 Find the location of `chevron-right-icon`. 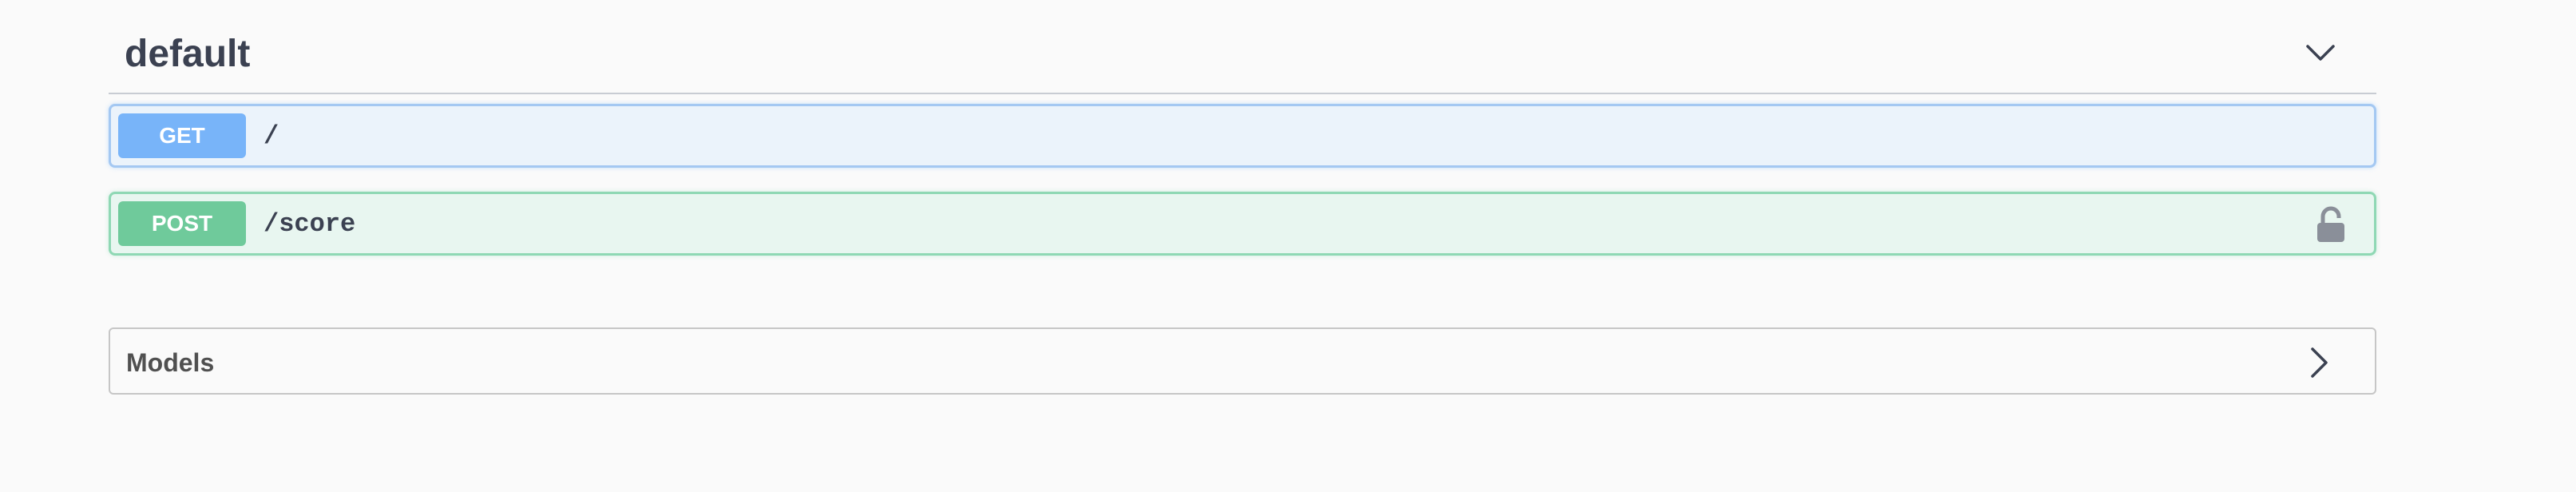

chevron-right-icon is located at coordinates (2319, 362).